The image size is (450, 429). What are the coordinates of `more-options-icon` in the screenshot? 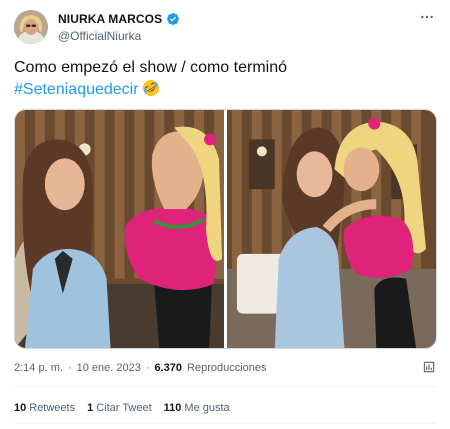 It's located at (427, 17).